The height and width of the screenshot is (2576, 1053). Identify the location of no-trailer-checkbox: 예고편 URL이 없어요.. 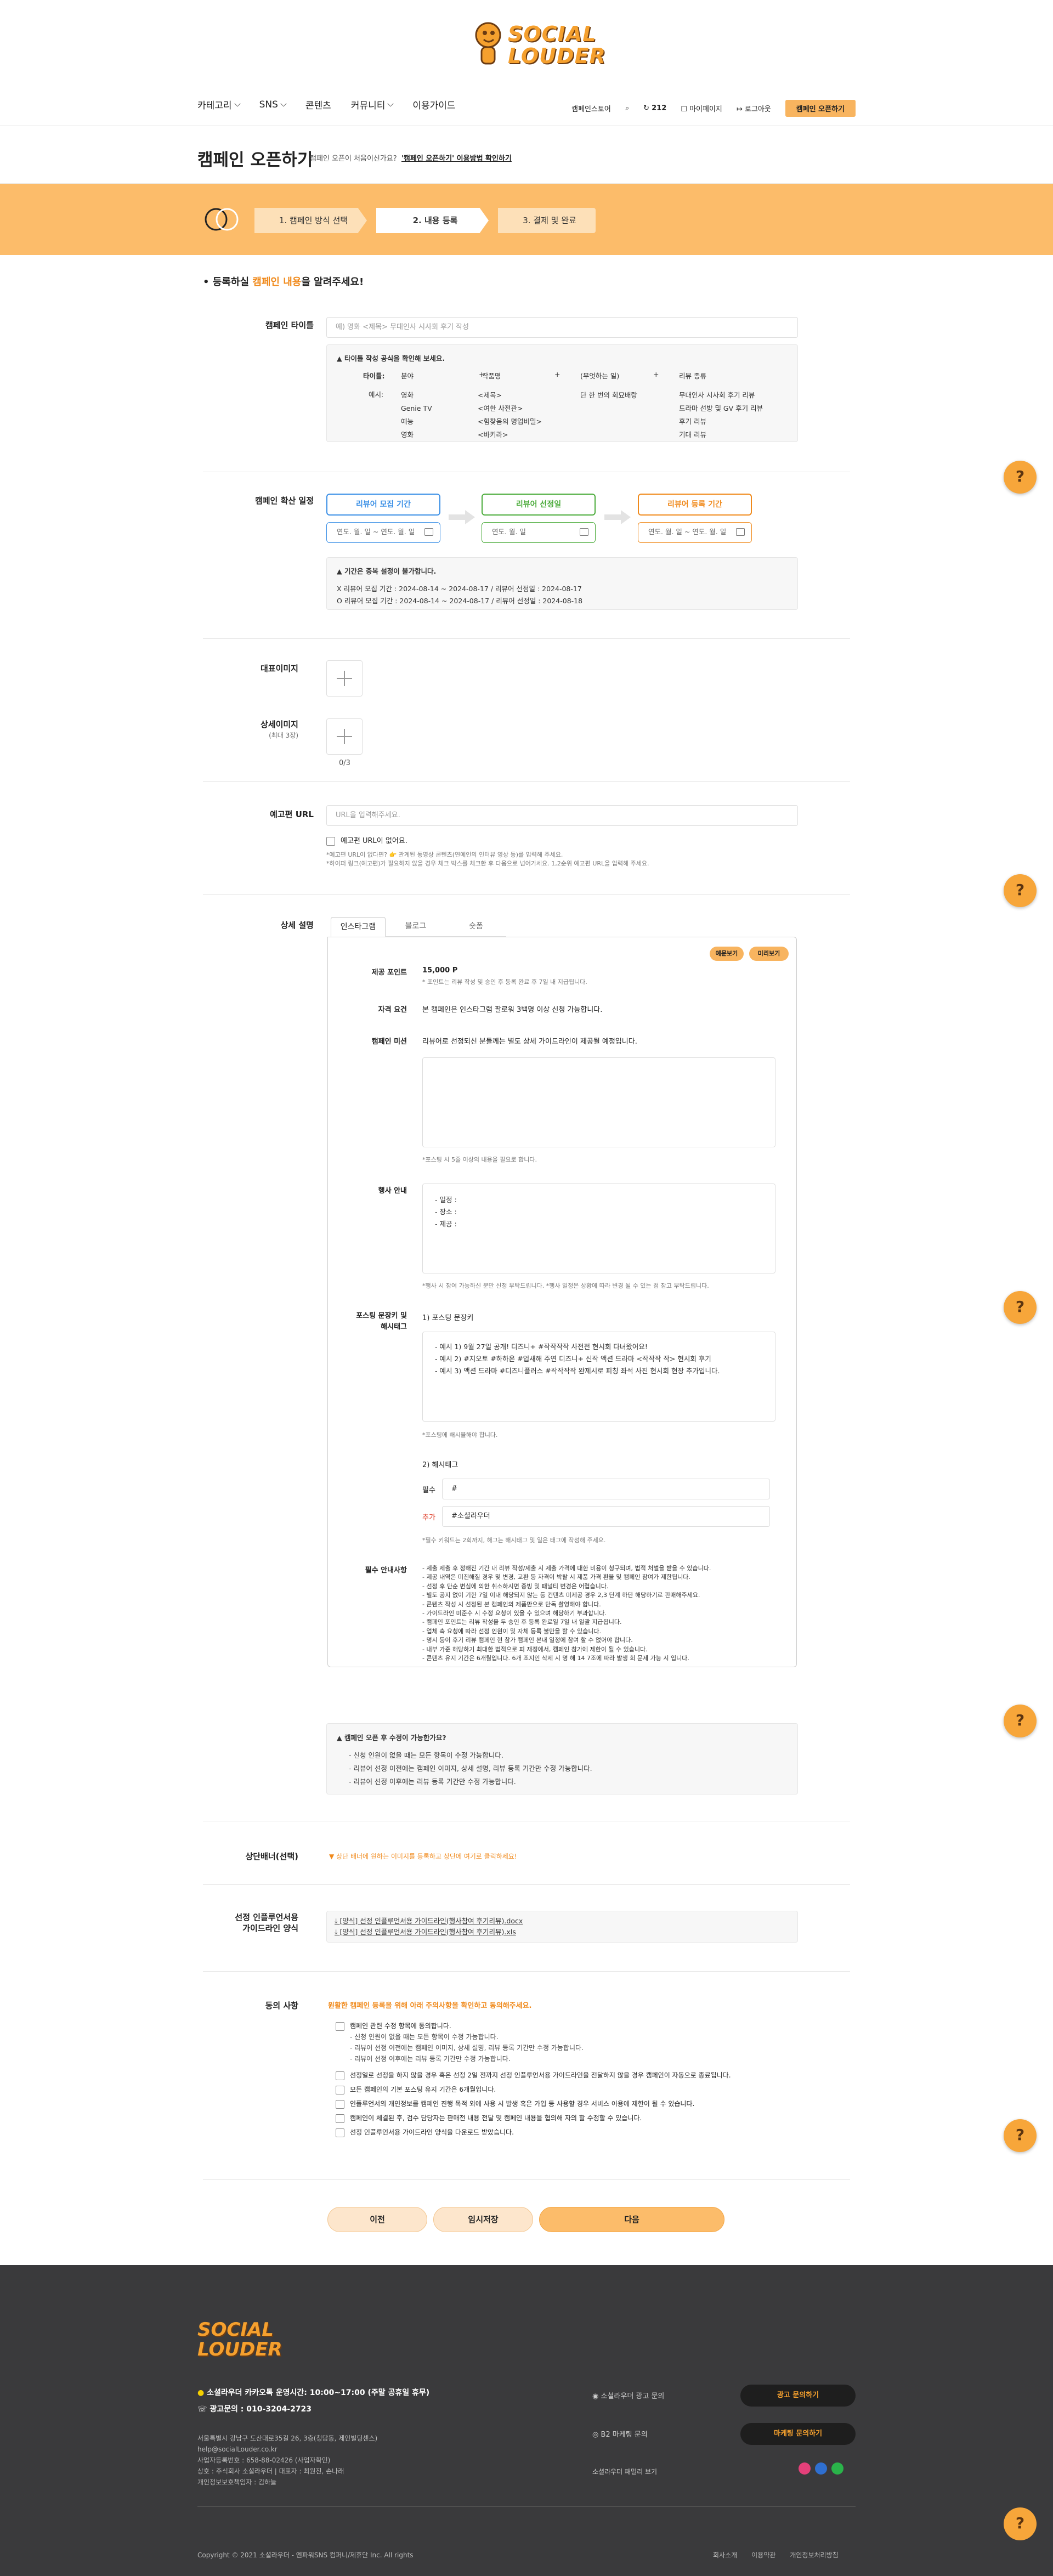
(367, 841).